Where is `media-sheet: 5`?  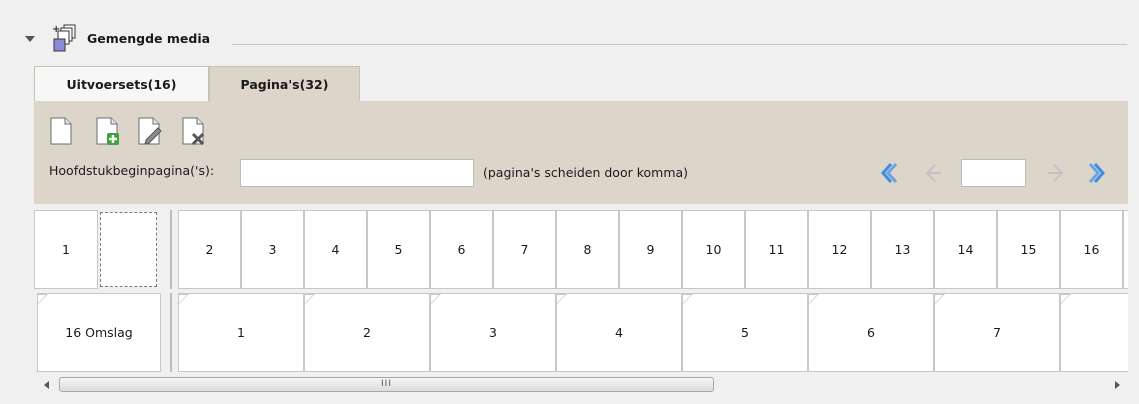 media-sheet: 5 is located at coordinates (745, 332).